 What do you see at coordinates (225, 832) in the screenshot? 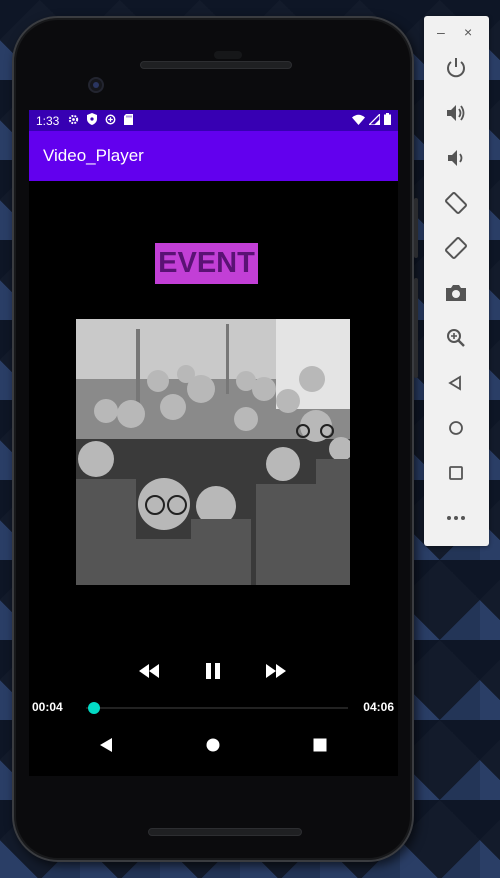
I see `bottom-speaker` at bounding box center [225, 832].